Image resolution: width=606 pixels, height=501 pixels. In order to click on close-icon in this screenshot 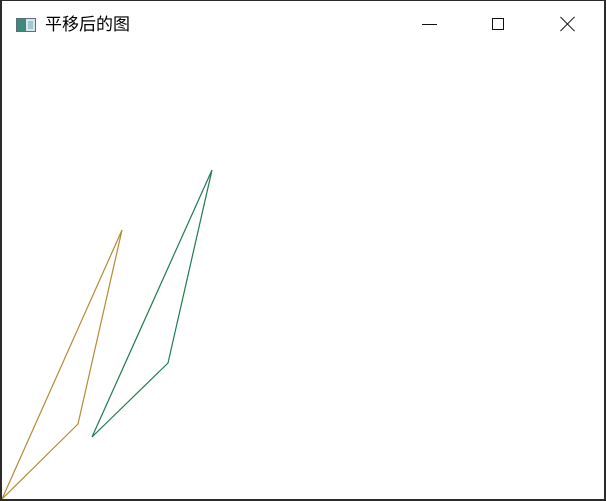, I will do `click(568, 24)`.